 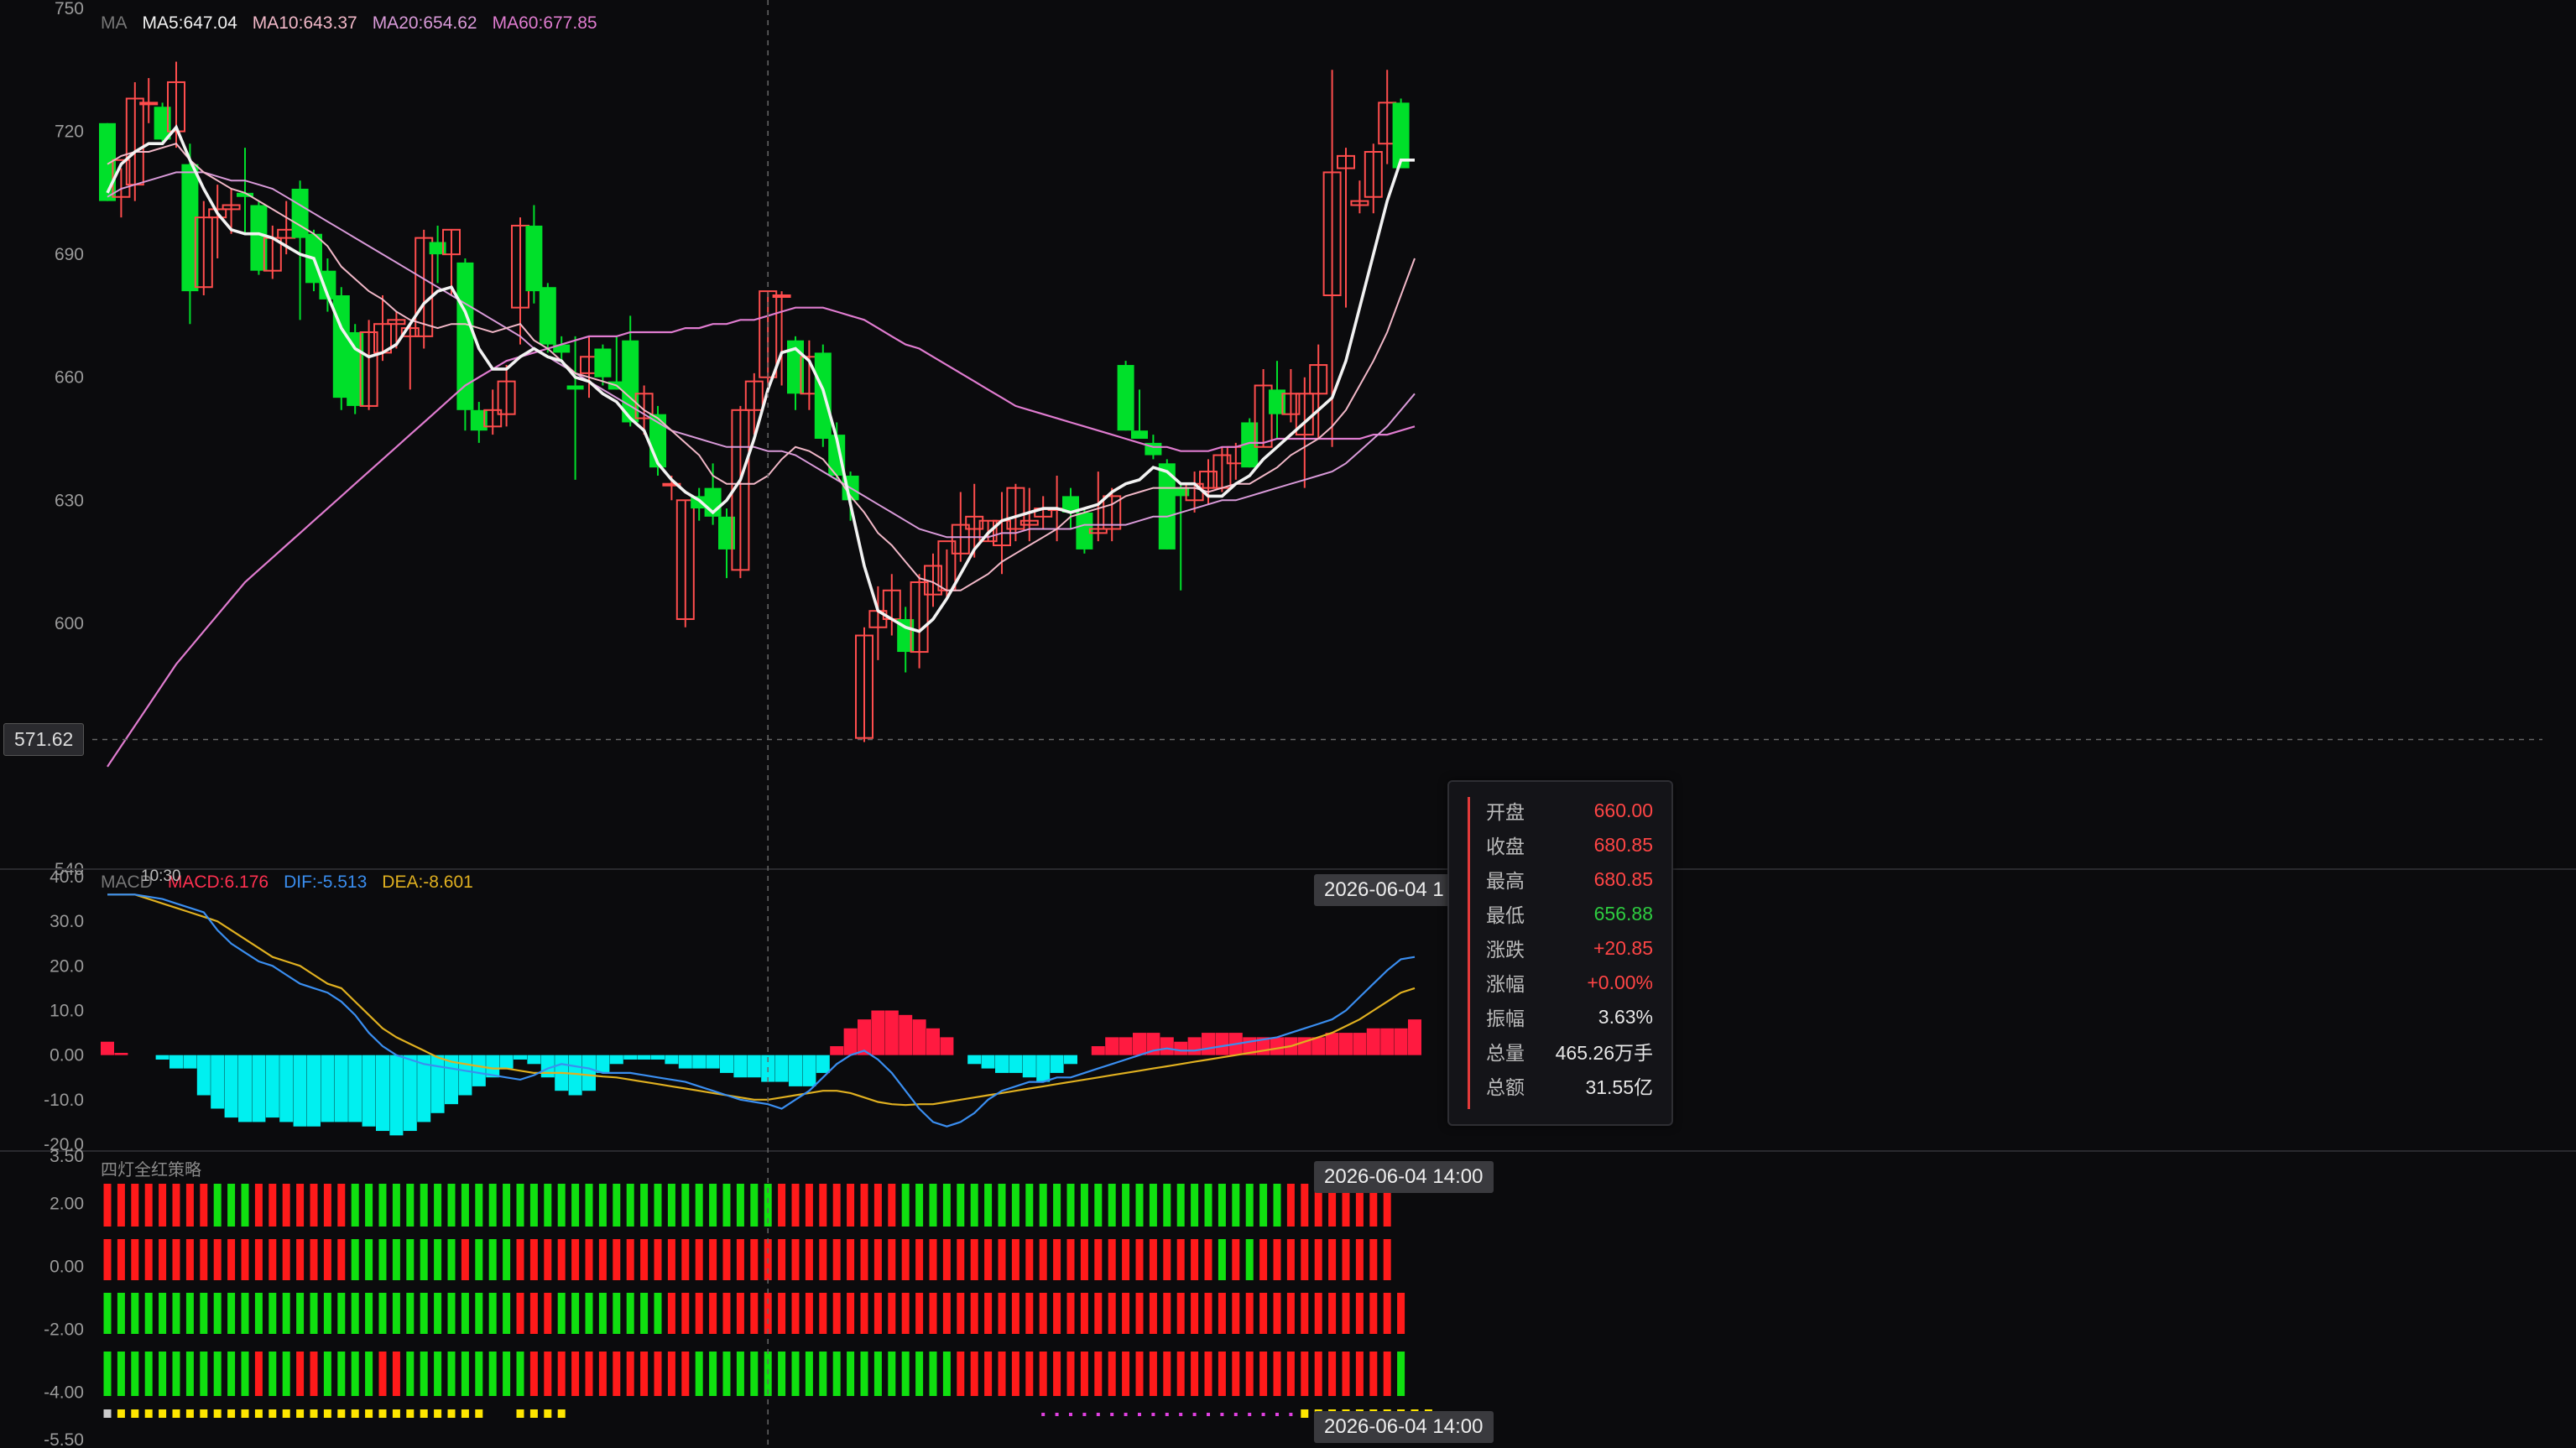 What do you see at coordinates (1098, 1414) in the screenshot?
I see `strategy-marker-dot` at bounding box center [1098, 1414].